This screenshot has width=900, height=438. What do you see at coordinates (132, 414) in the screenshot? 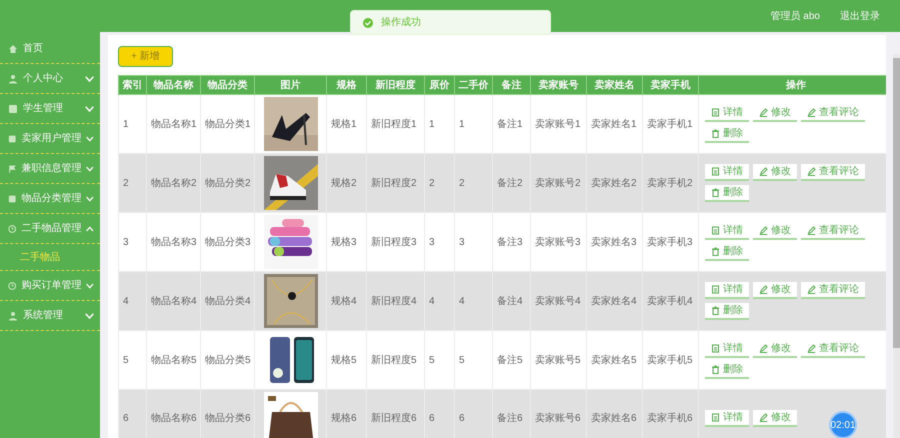
I see `table-cell: 6` at bounding box center [132, 414].